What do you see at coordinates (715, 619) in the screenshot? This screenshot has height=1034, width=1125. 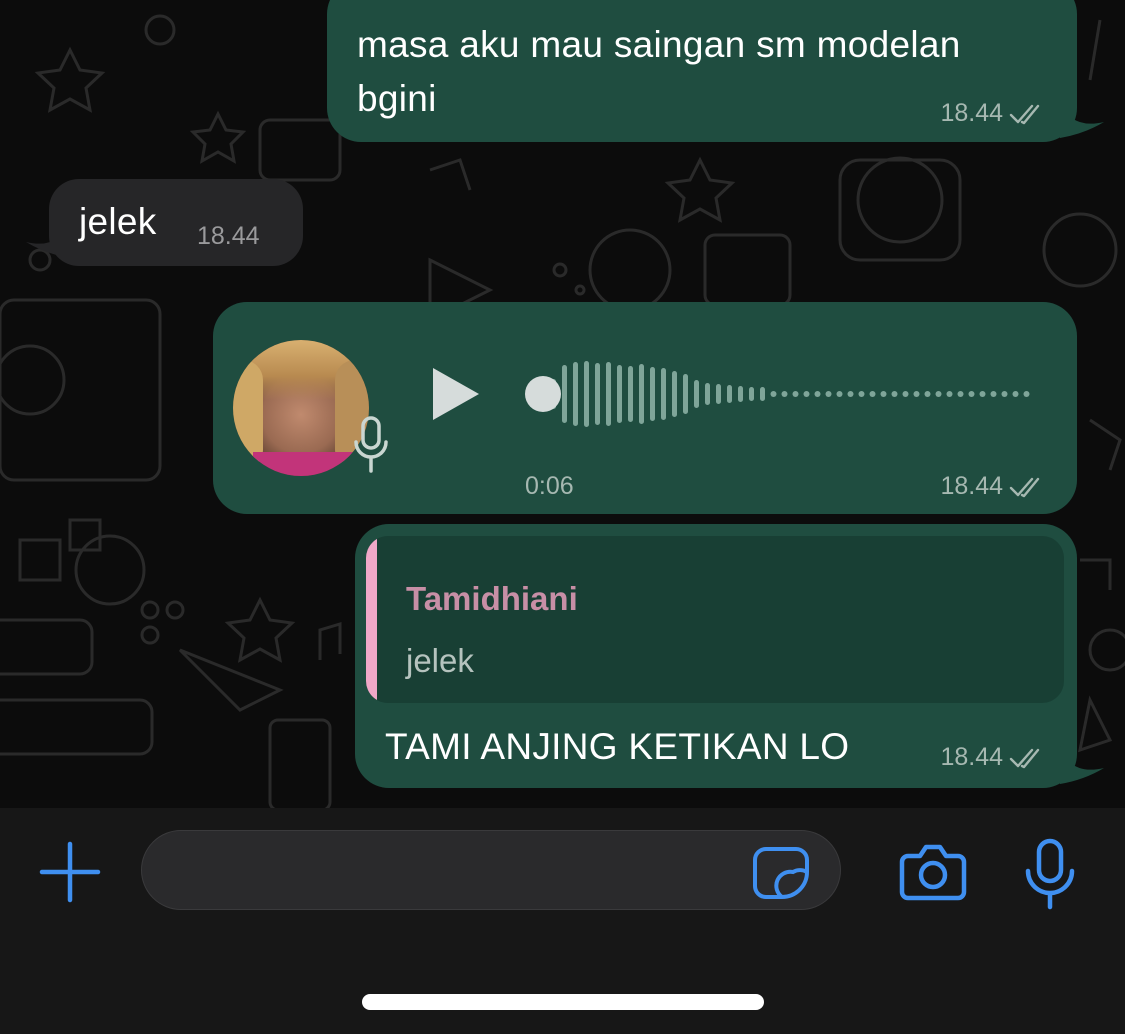 I see `quoted-message: Tamidhiani jelek` at bounding box center [715, 619].